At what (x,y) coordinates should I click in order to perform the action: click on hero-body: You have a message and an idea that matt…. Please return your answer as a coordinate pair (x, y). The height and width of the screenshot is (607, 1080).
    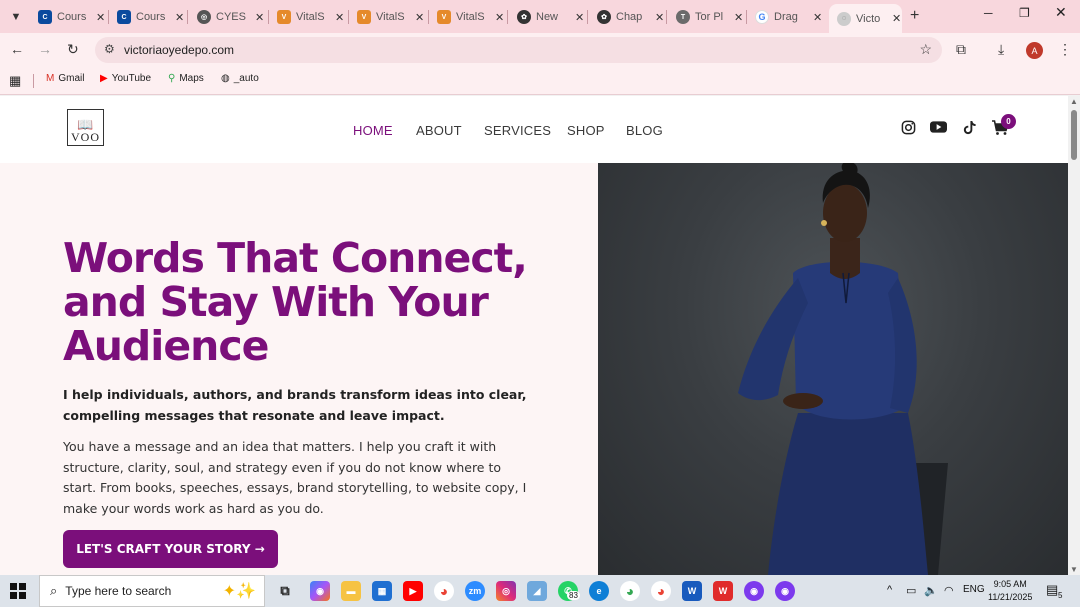
    Looking at the image, I should click on (295, 477).